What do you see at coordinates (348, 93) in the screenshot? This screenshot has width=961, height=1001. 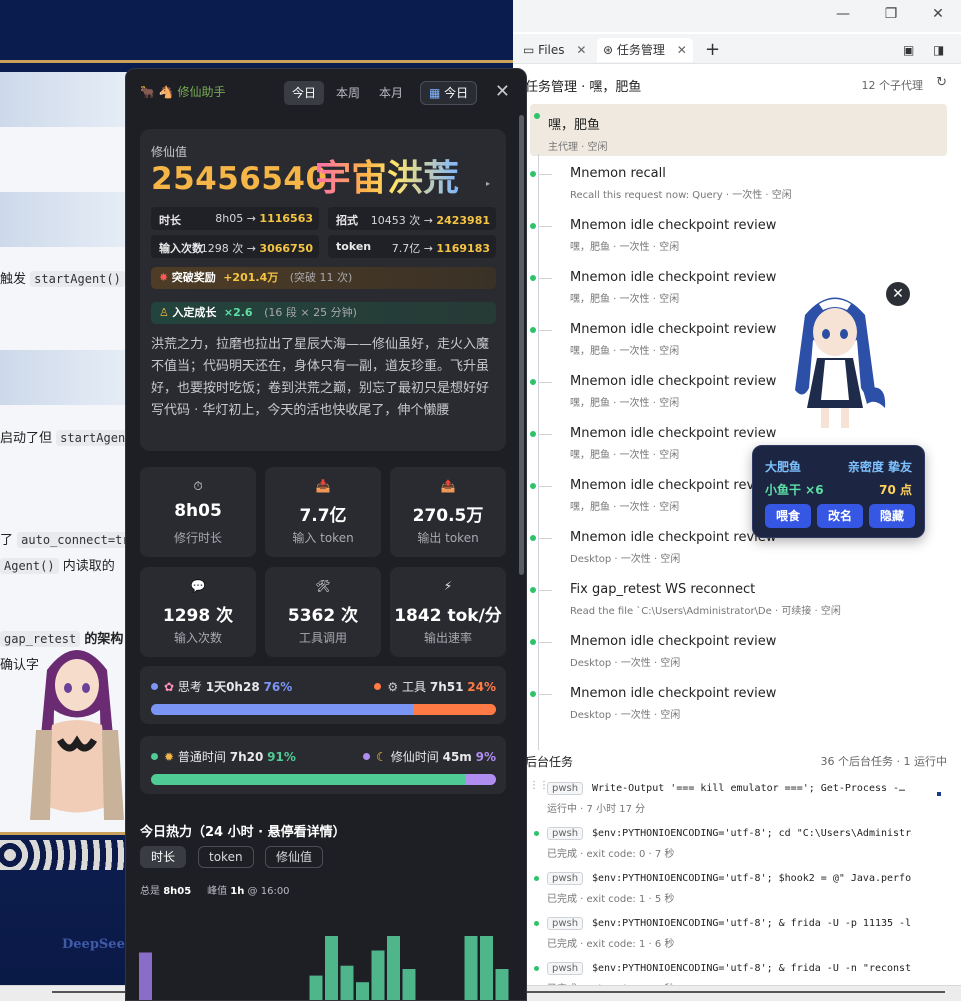 I see `tab-week: 本周` at bounding box center [348, 93].